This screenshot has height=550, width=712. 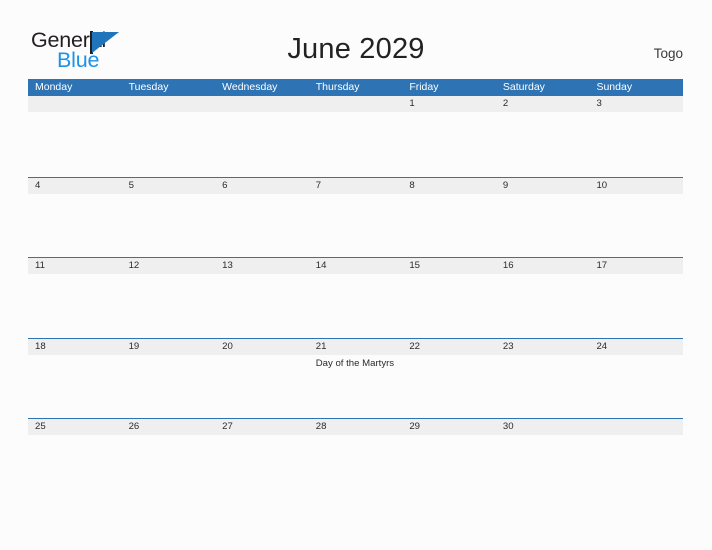 I want to click on day-number-band: 14, so click(x=355, y=266).